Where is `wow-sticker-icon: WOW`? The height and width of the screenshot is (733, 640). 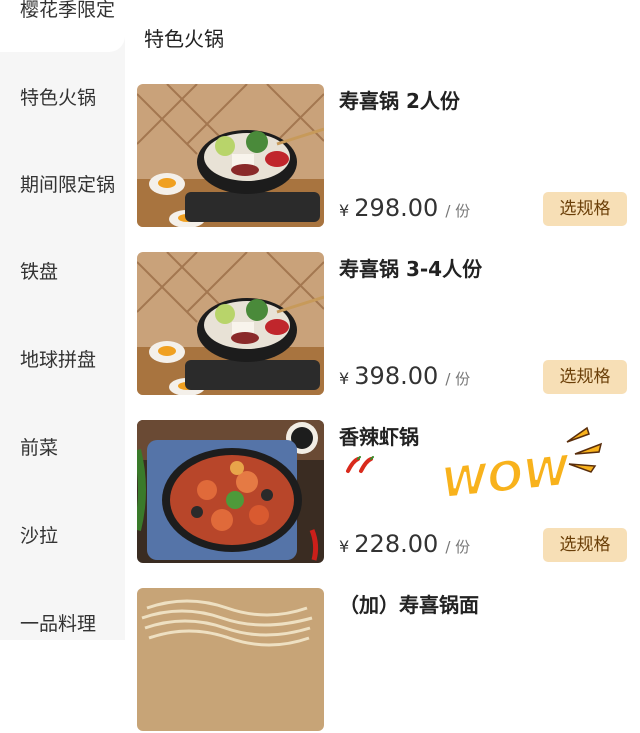
wow-sticker-icon: WOW is located at coordinates (520, 464).